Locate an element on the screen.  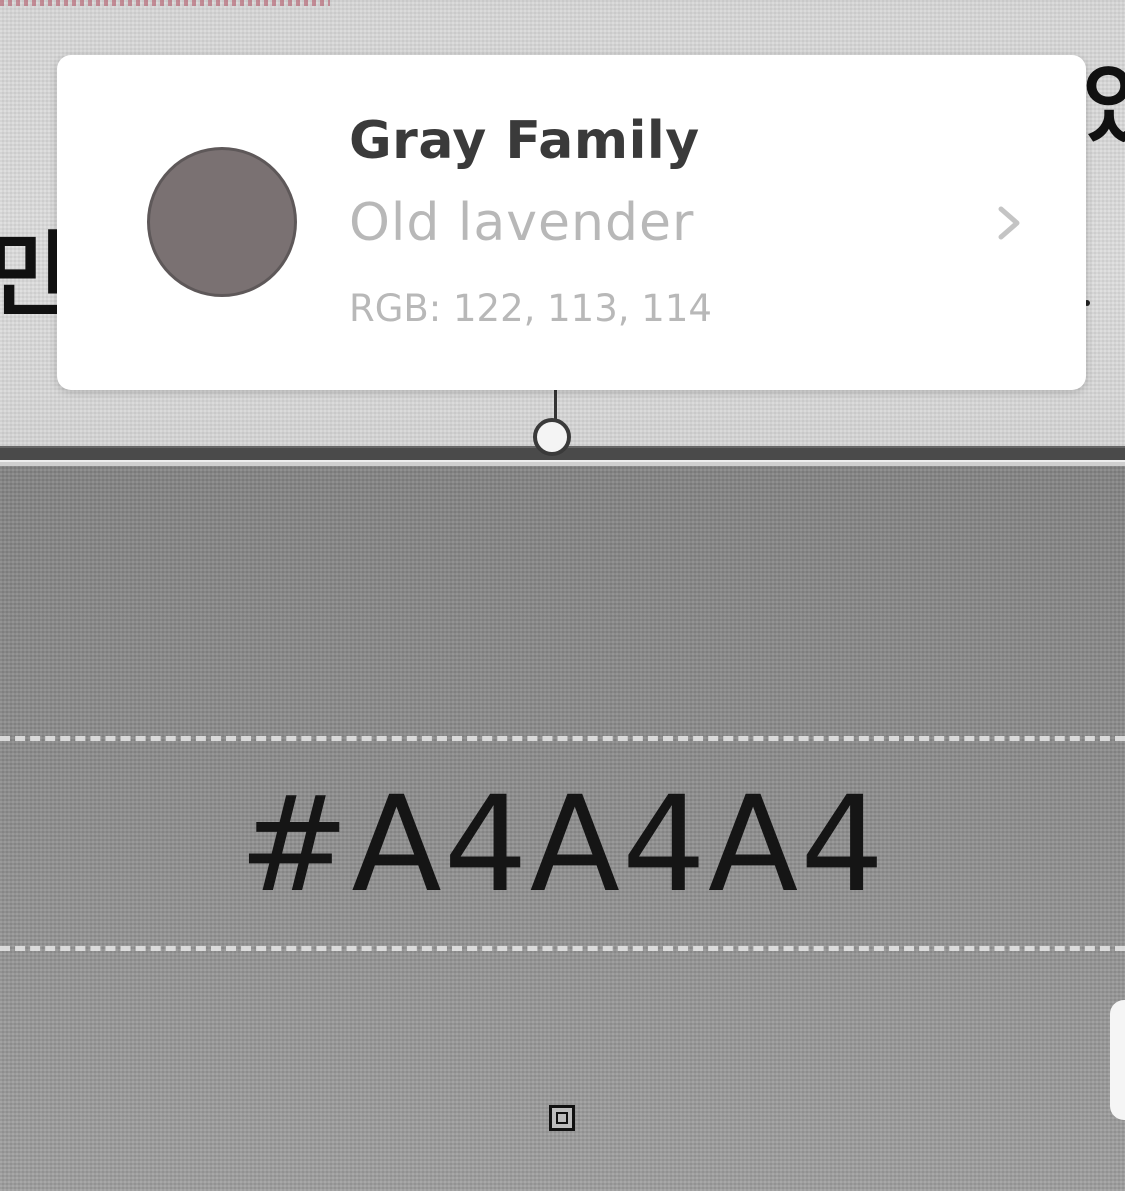
color-name: Old lavender is located at coordinates (522, 223).